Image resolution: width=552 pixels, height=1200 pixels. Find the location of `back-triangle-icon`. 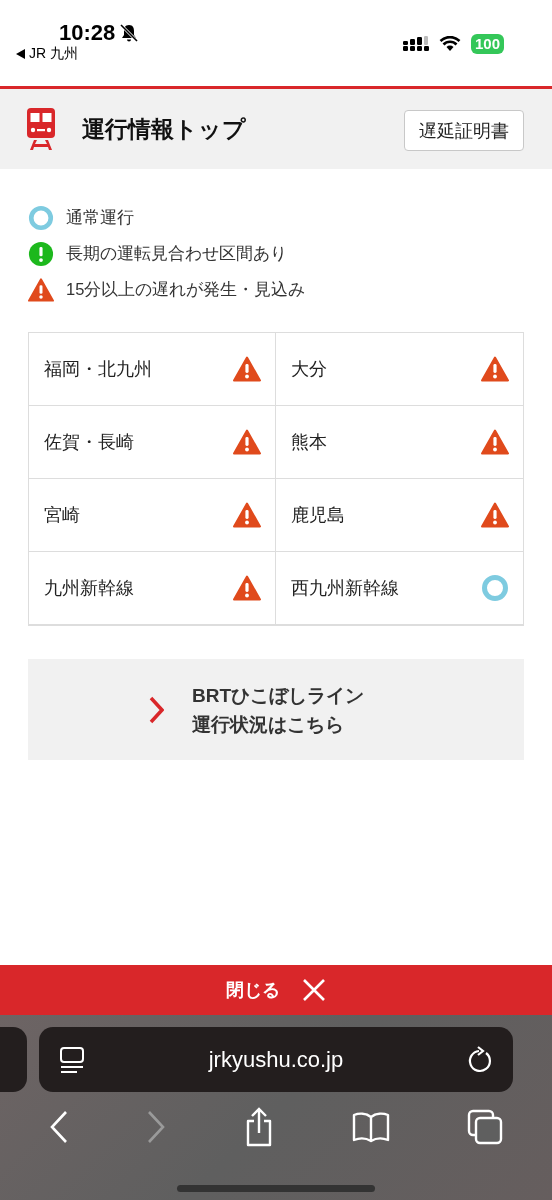

back-triangle-icon is located at coordinates (20, 54).